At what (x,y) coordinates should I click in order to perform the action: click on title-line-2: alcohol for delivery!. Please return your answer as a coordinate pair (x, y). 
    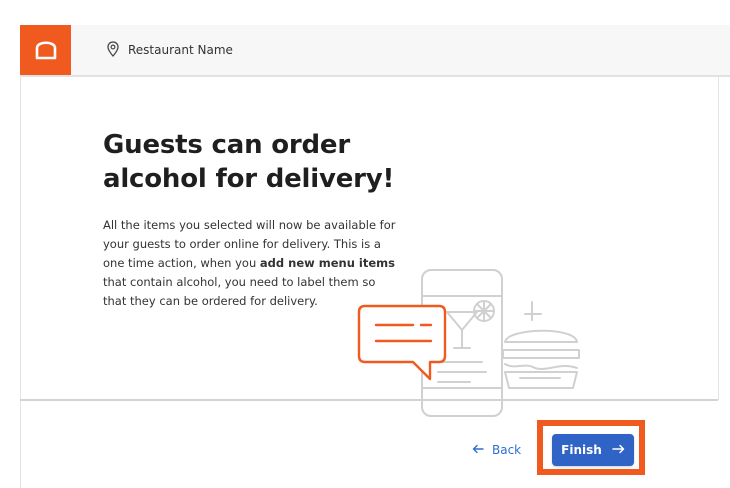
    Looking at the image, I should click on (249, 179).